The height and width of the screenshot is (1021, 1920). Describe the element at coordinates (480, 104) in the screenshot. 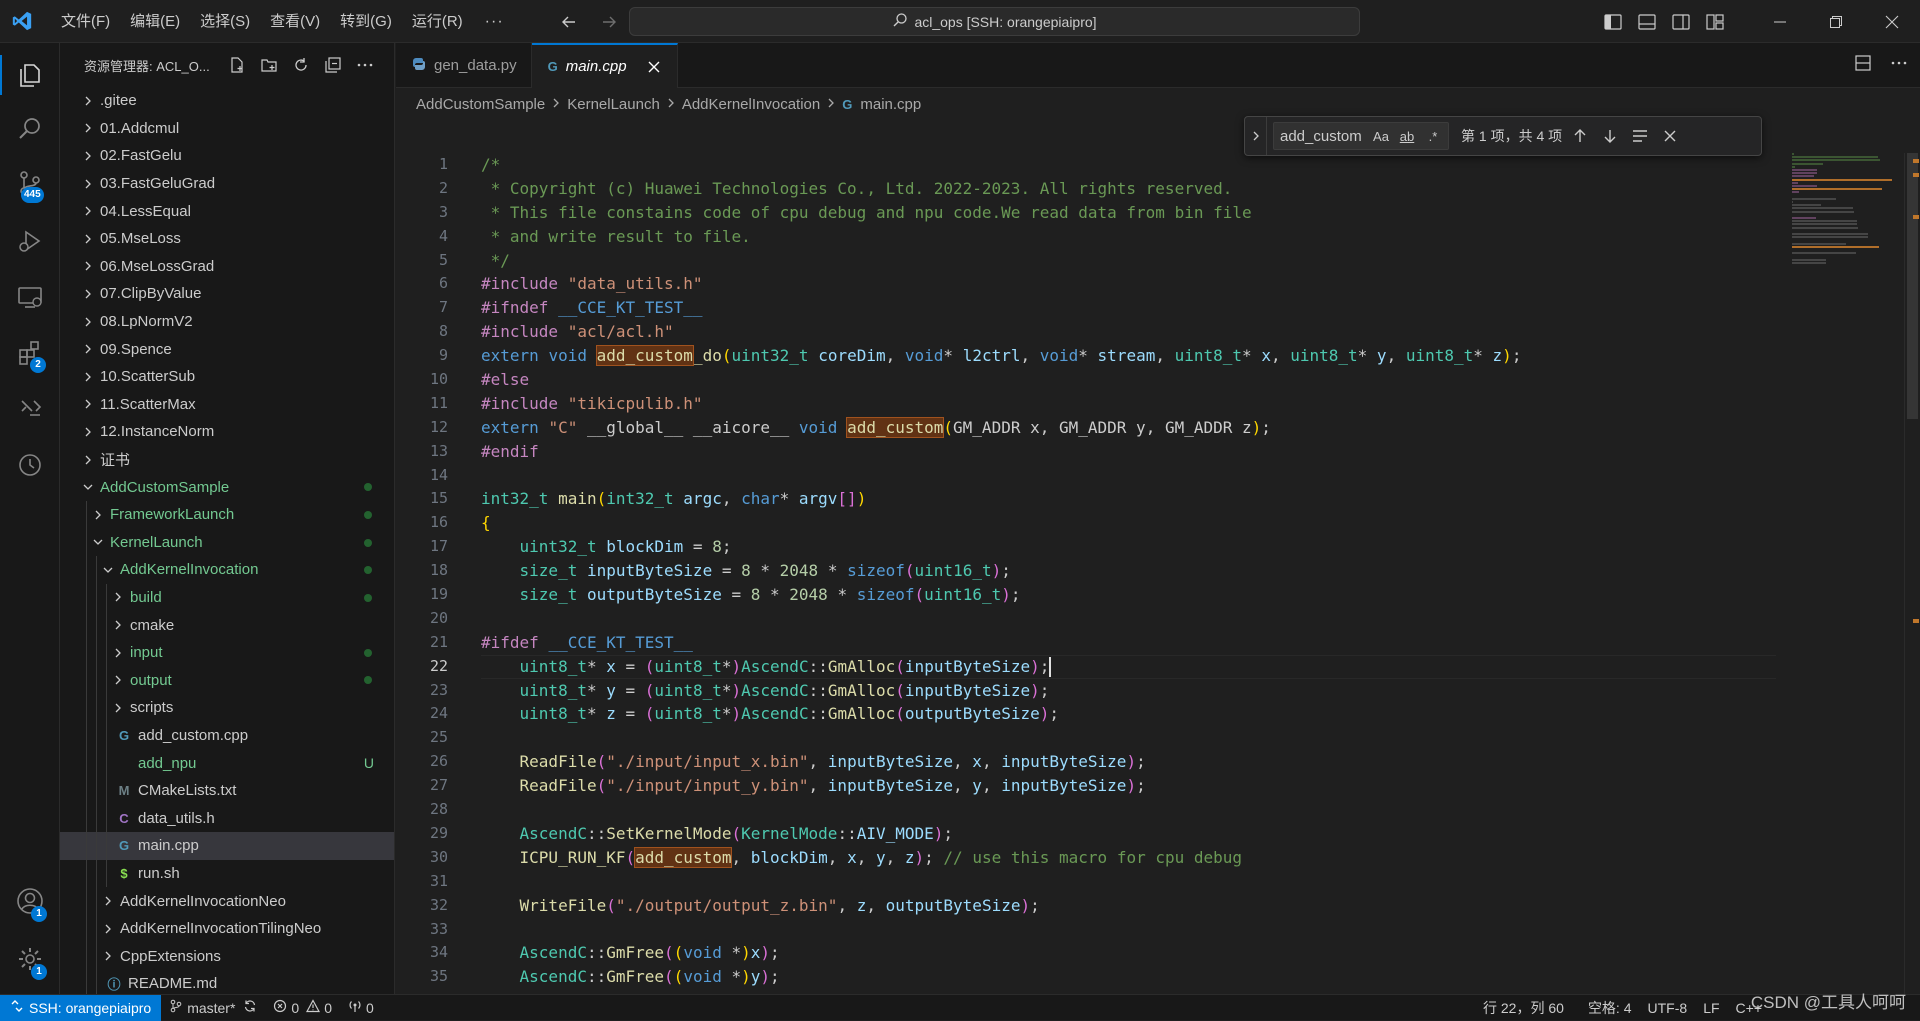

I see `breadcrumb-item: AddCustomSample` at that location.